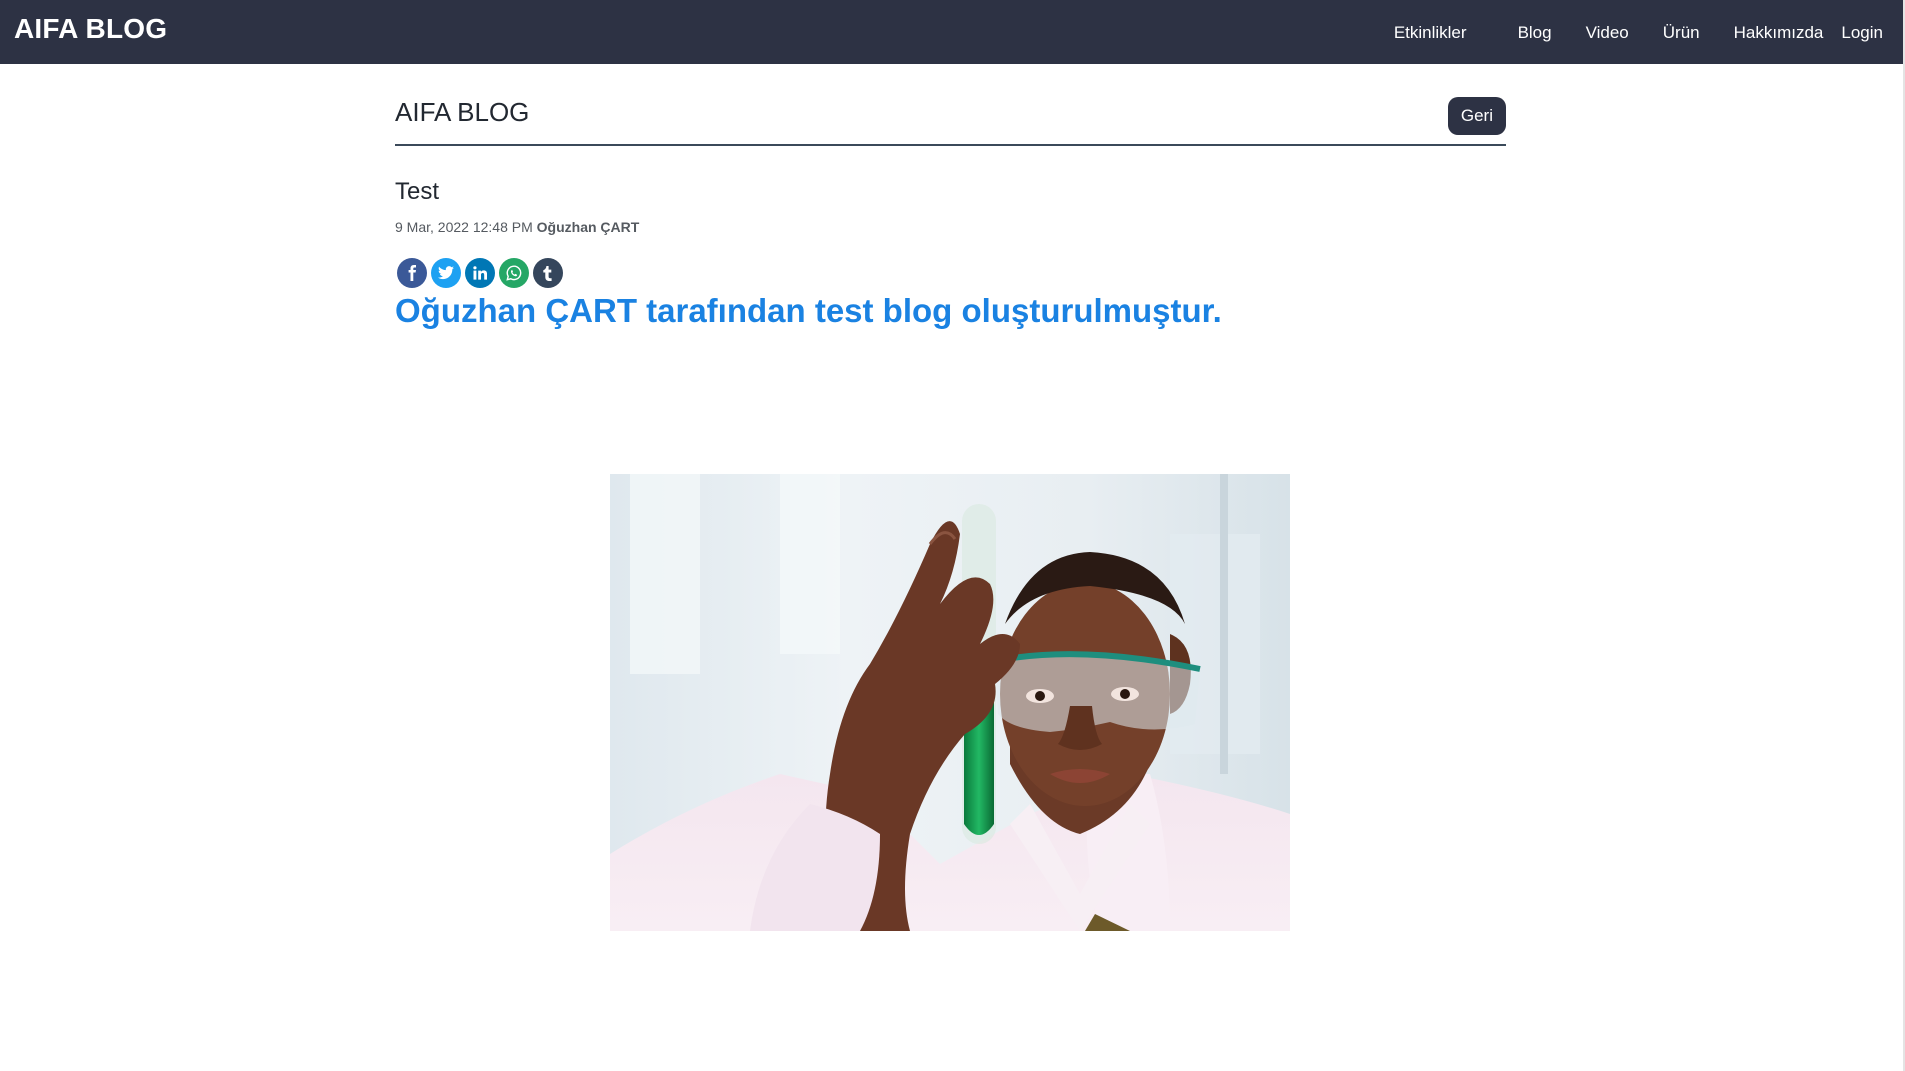 This screenshot has height=1071, width=1905. I want to click on nav-link-blog: Blog, so click(1535, 33).